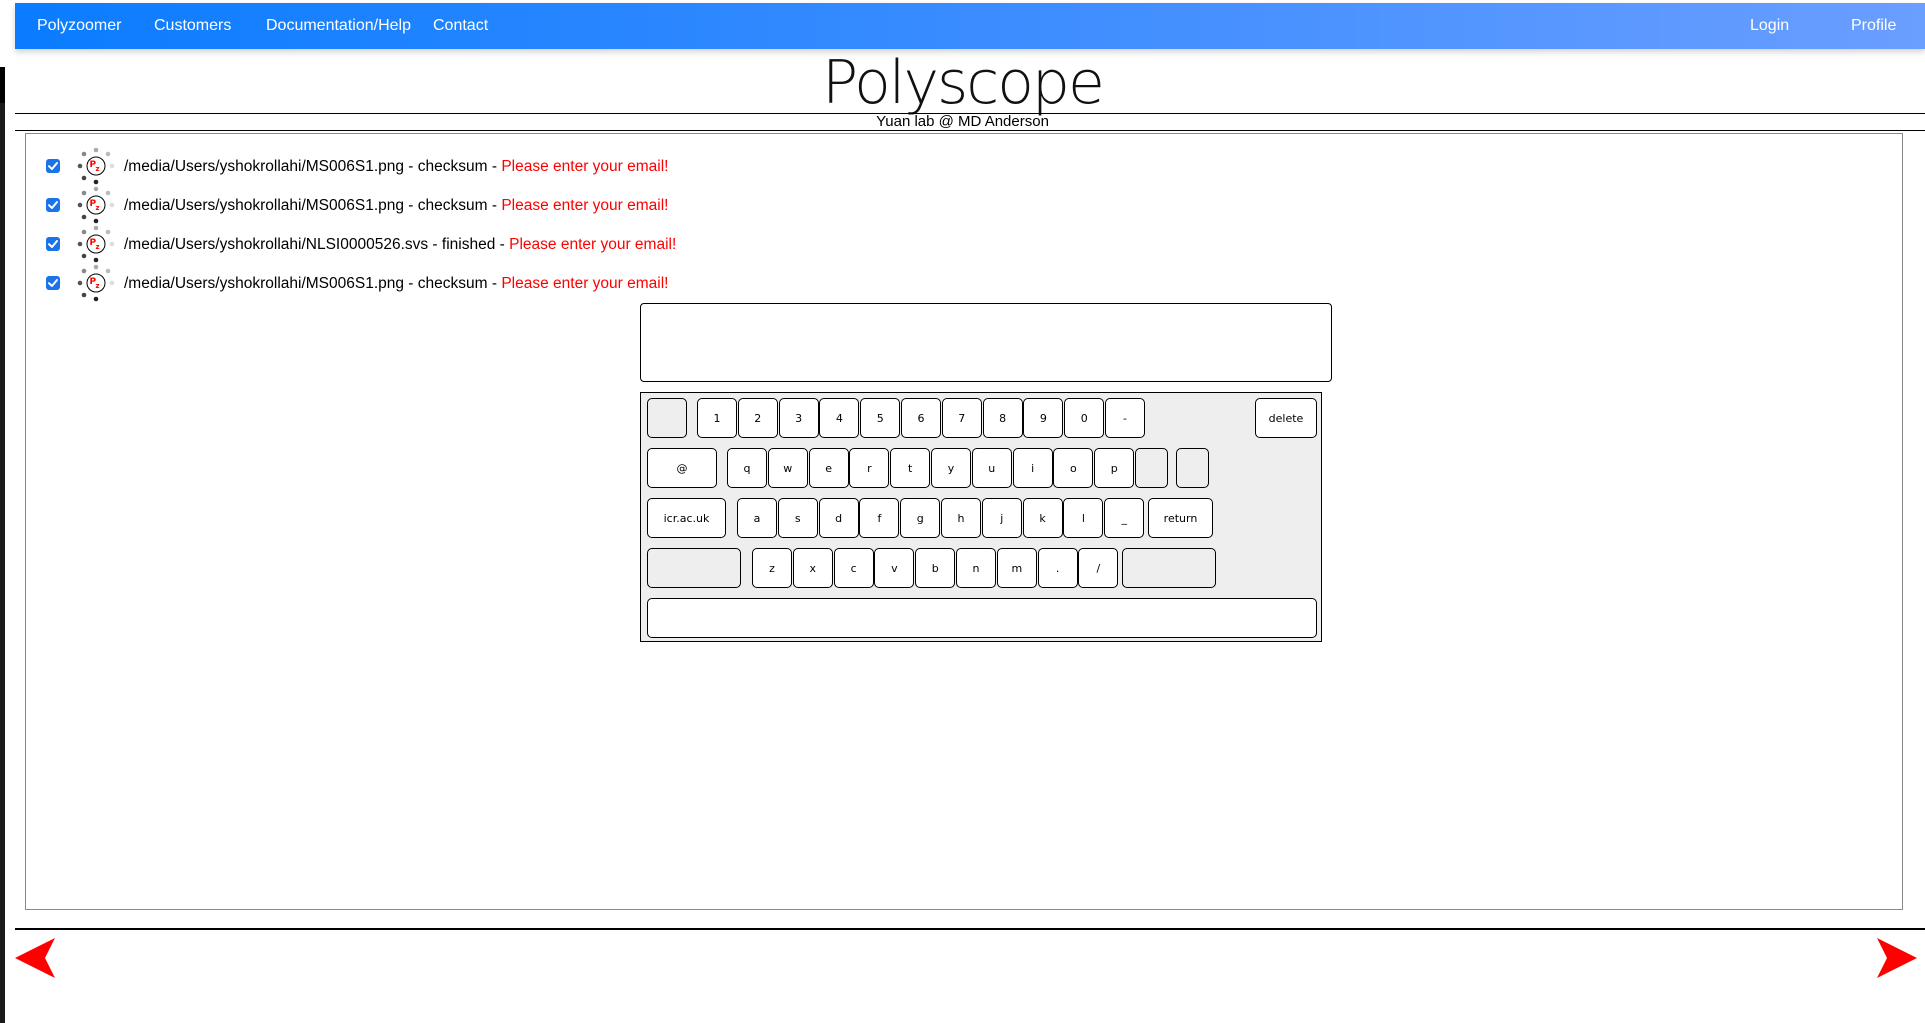 This screenshot has width=1925, height=1023. I want to click on key-s: s, so click(797, 518).